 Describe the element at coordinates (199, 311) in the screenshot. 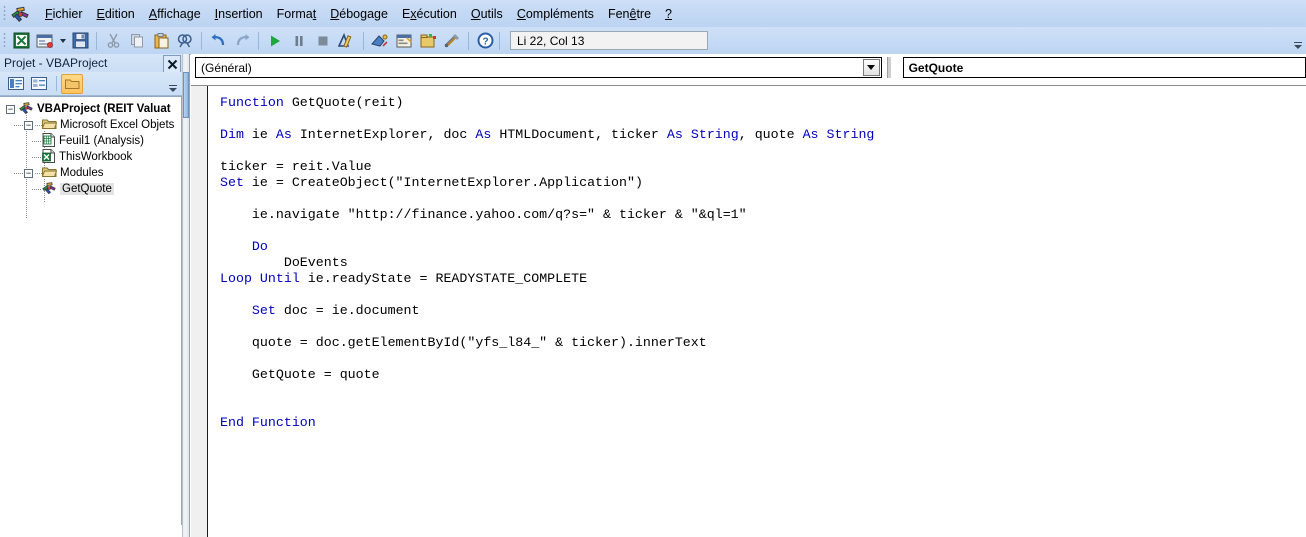

I see `code-margin-indicator-bar` at that location.